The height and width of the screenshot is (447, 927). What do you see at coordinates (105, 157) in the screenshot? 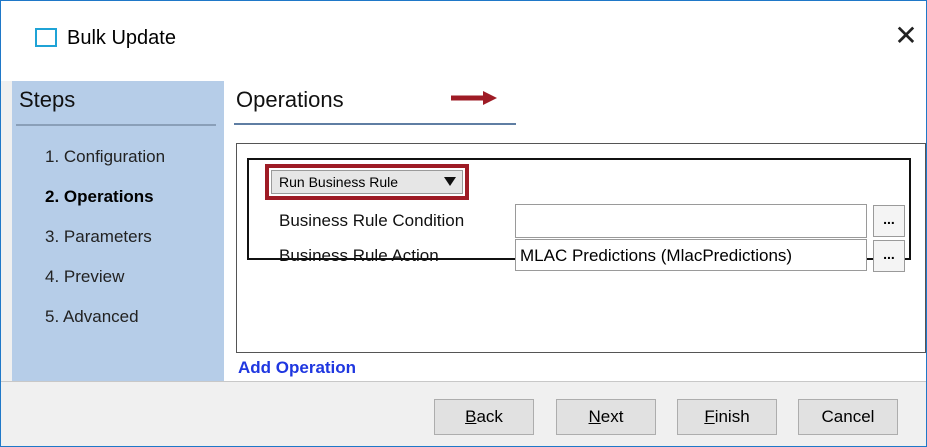
I see `step-configuration: 1. Configuration` at bounding box center [105, 157].